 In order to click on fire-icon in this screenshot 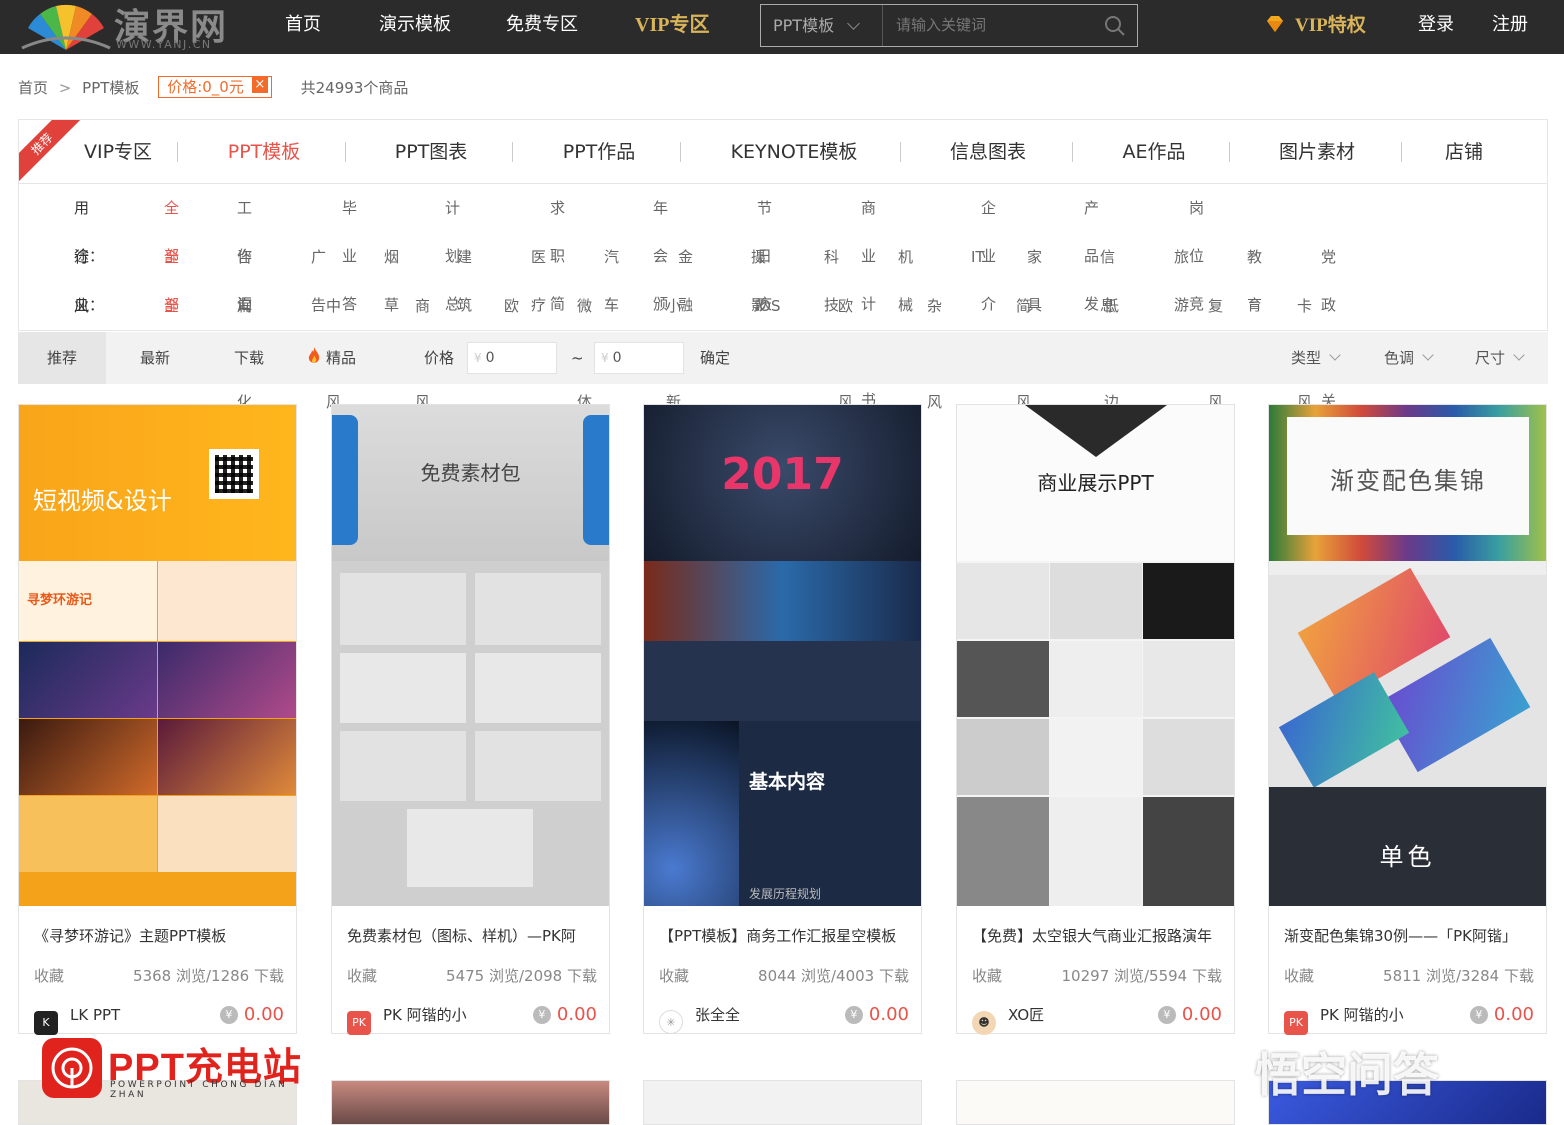, I will do `click(314, 355)`.